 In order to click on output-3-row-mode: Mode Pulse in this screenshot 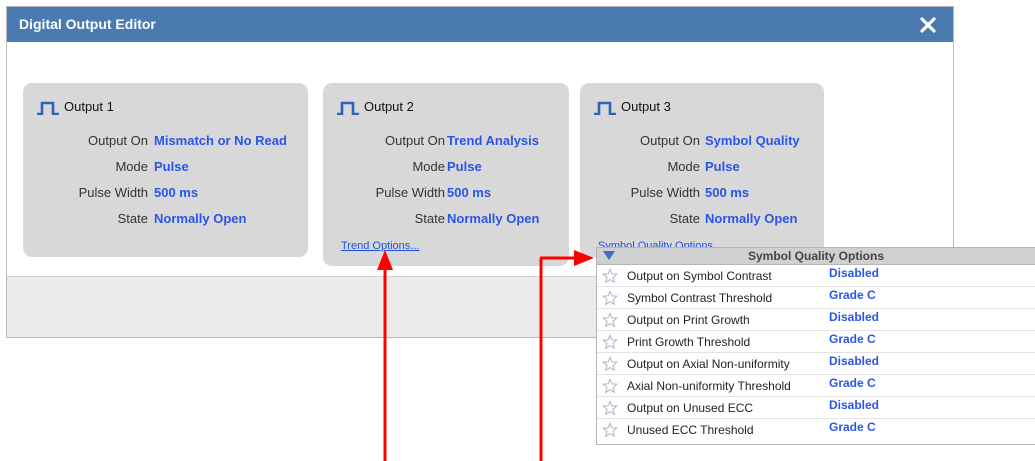, I will do `click(702, 169)`.